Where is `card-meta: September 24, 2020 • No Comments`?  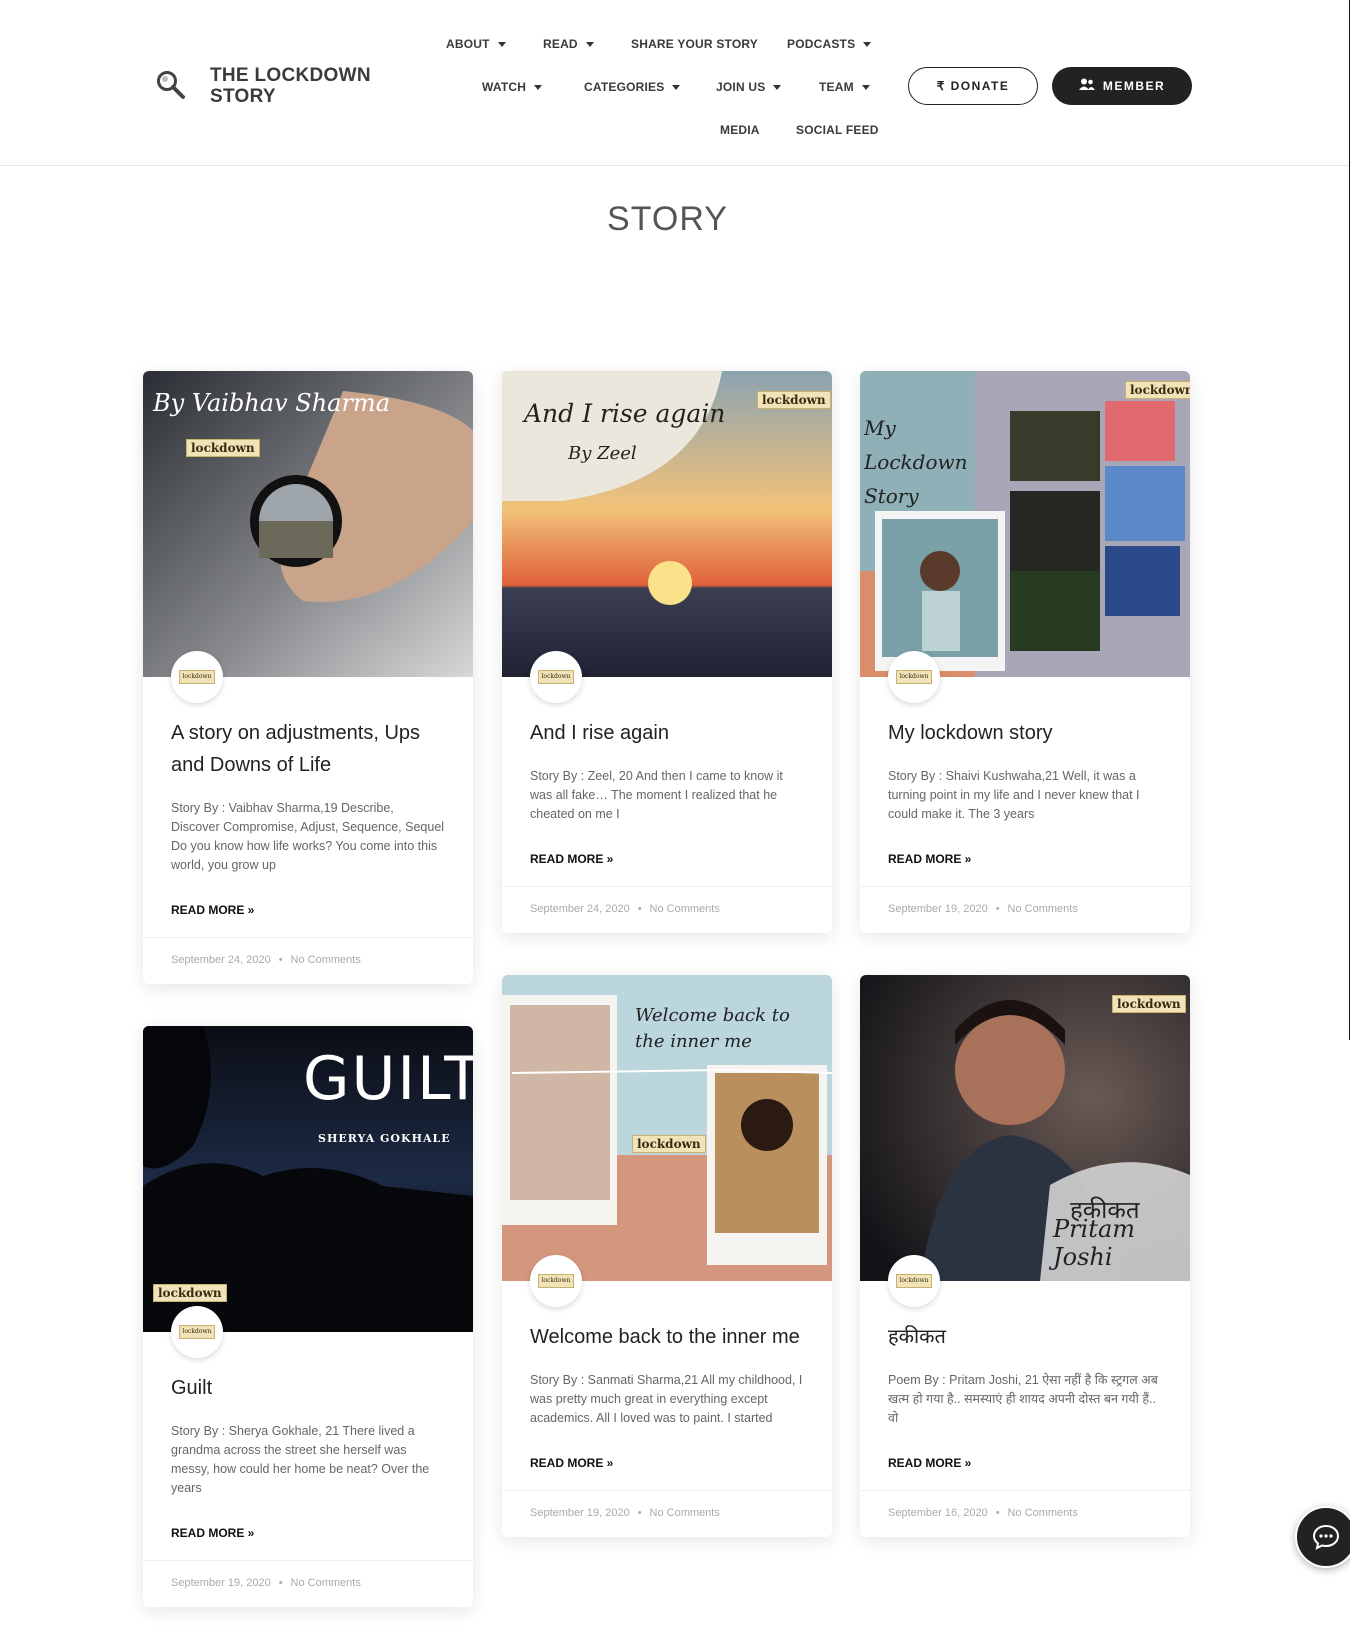 card-meta: September 24, 2020 • No Comments is located at coordinates (667, 909).